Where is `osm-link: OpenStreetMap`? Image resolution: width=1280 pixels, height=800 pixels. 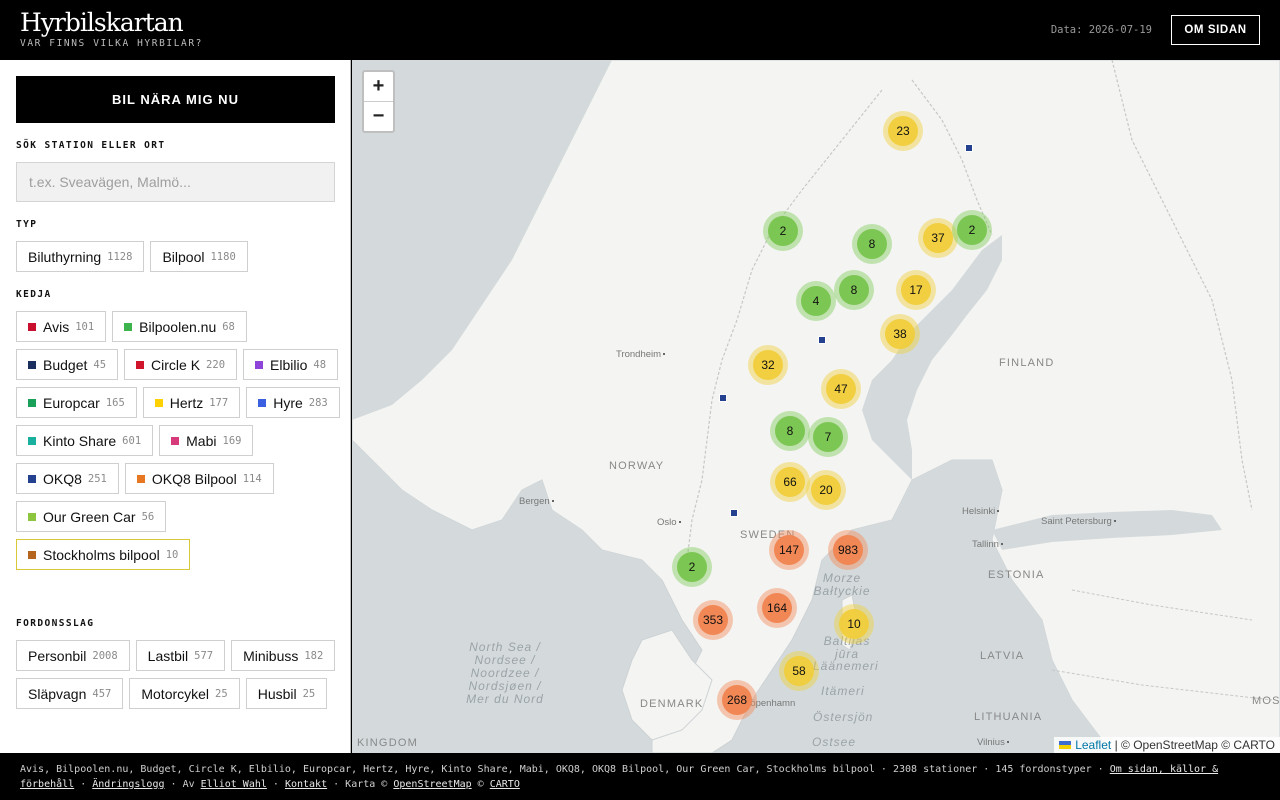 osm-link: OpenStreetMap is located at coordinates (432, 784).